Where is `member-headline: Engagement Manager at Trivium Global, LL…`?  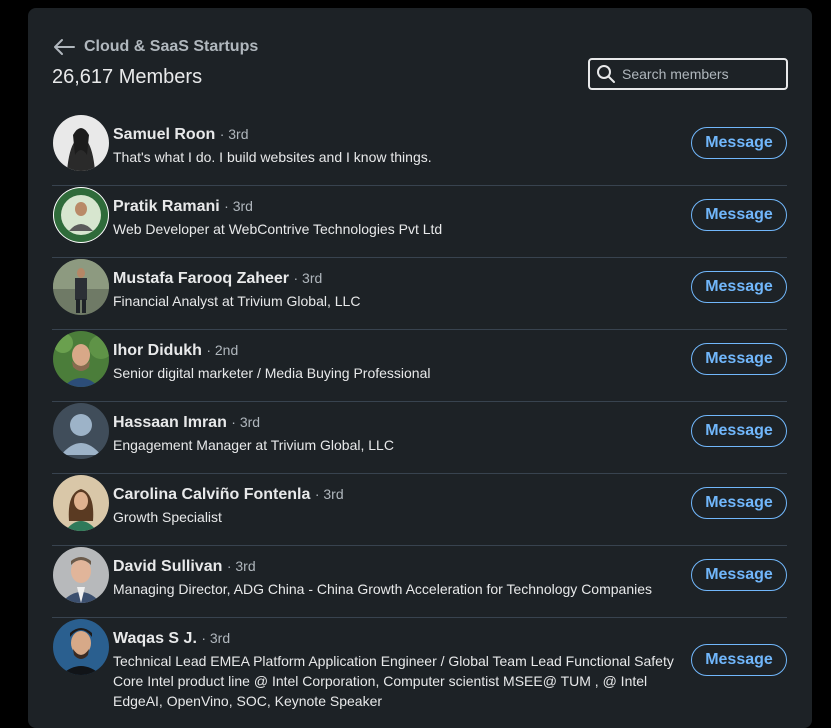 member-headline: Engagement Manager at Trivium Global, LL… is located at coordinates (253, 445).